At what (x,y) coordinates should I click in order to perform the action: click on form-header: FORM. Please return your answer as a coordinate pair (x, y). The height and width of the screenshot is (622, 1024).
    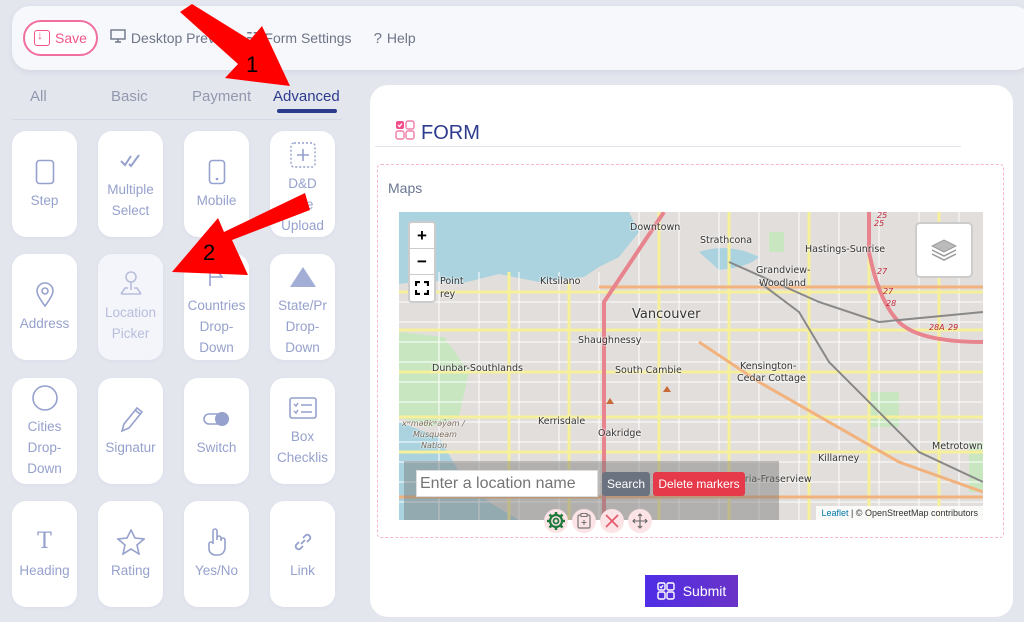
    Looking at the image, I should click on (437, 133).